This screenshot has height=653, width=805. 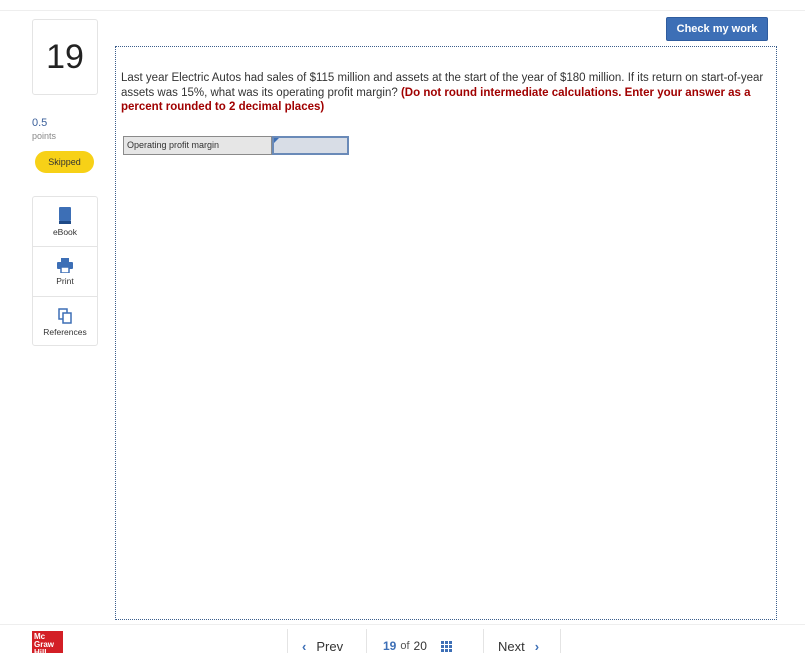 I want to click on chevron-left-icon: ‹, so click(x=304, y=645).